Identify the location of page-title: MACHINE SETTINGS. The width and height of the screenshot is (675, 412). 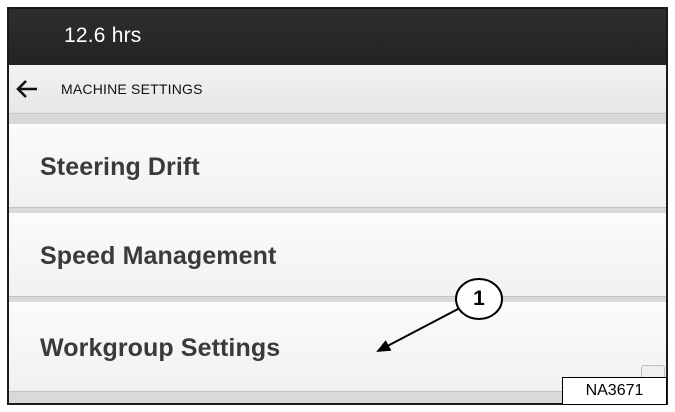
(132, 89).